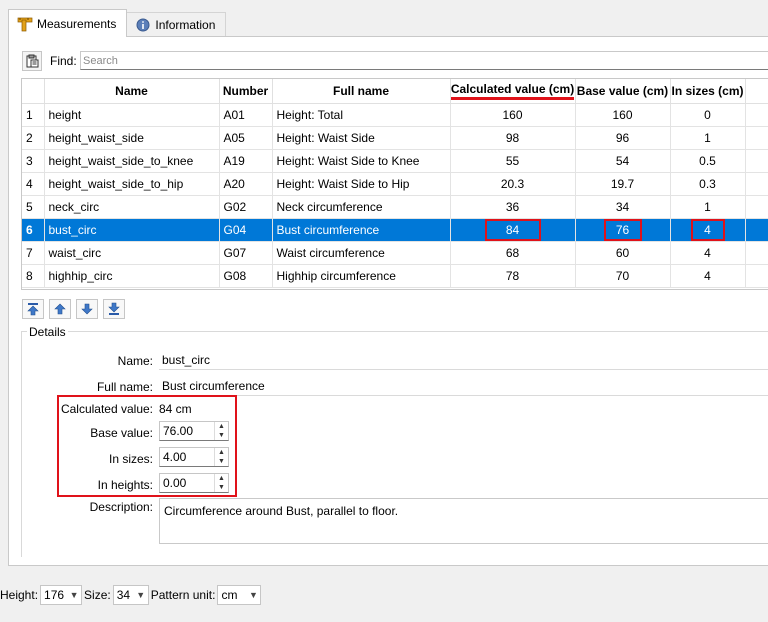 This screenshot has height=622, width=768. Describe the element at coordinates (246, 138) in the screenshot. I see `cell-number: A05` at that location.